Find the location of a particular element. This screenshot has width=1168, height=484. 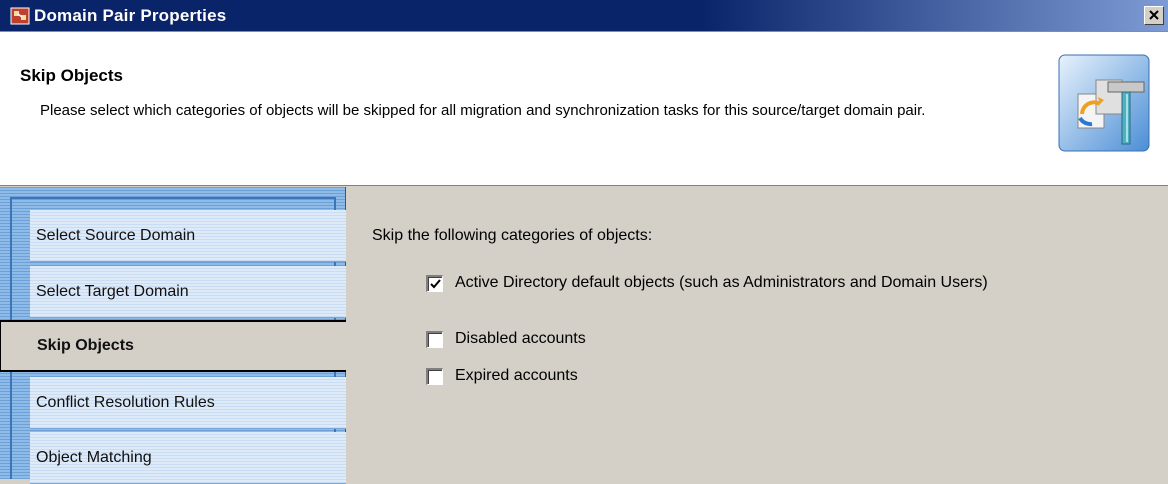

option-expired-accounts: Expired accounts is located at coordinates (710, 376).